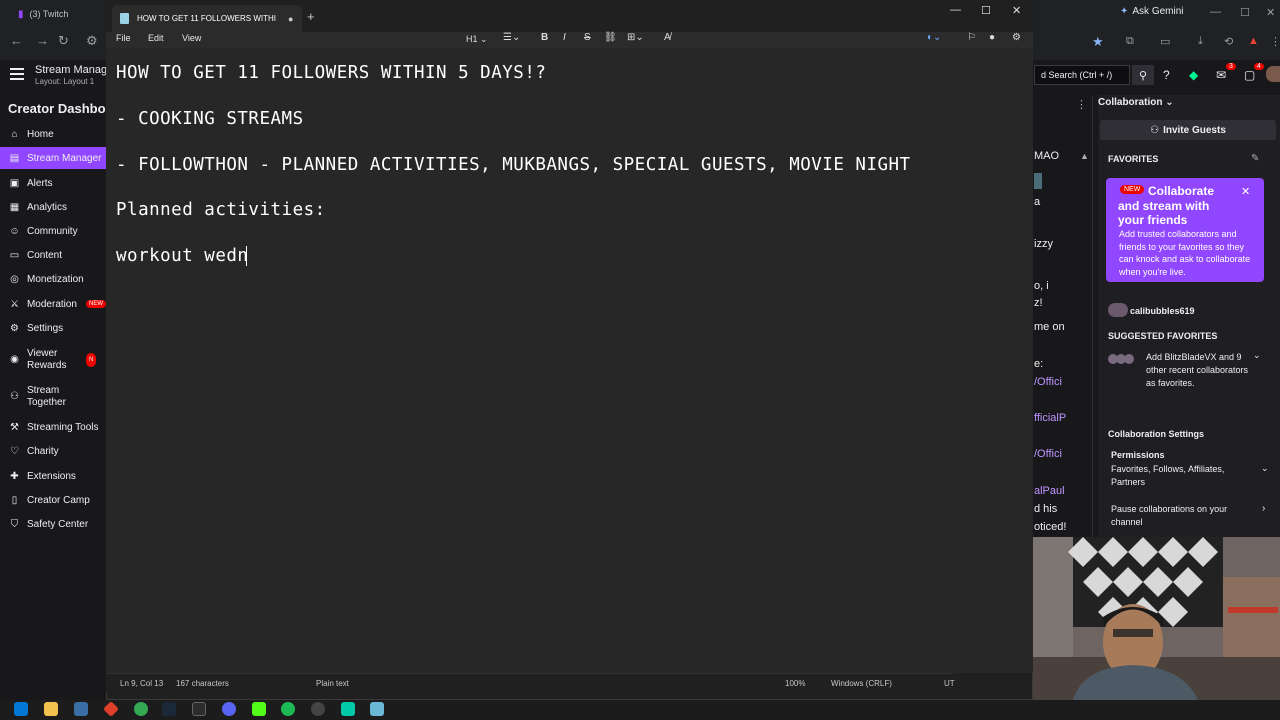  Describe the element at coordinates (81, 709) in the screenshot. I see `store-icon` at that location.